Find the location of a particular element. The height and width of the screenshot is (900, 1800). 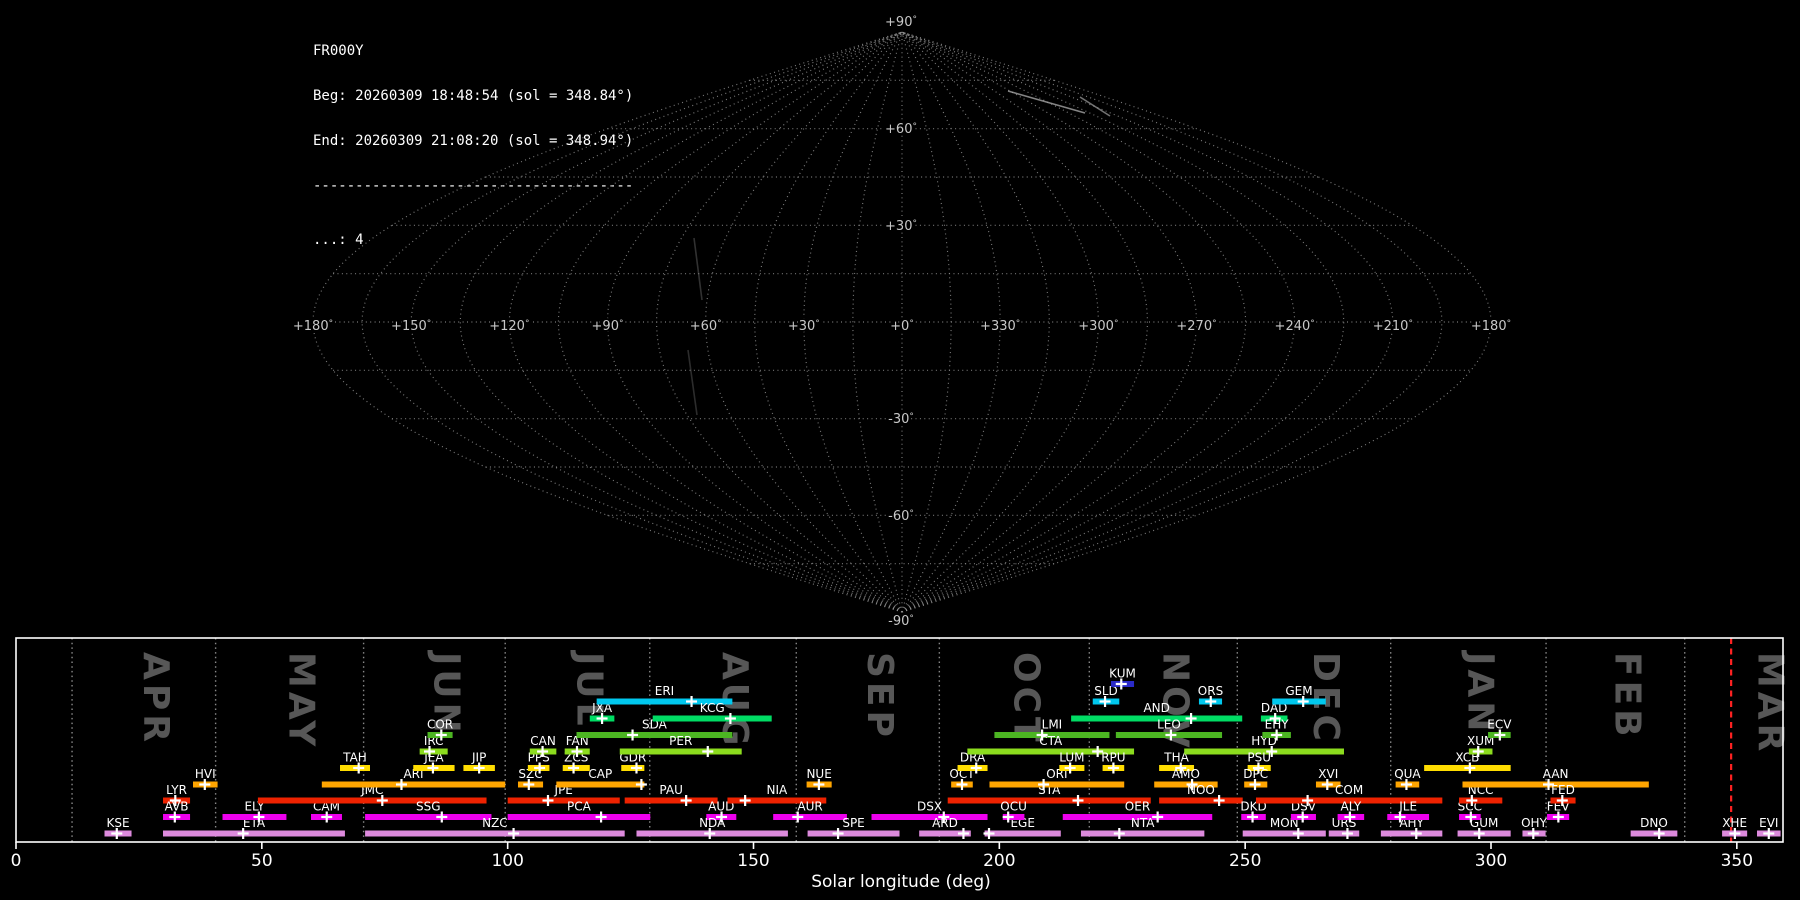

shower-bar-EGE is located at coordinates (1022, 833).